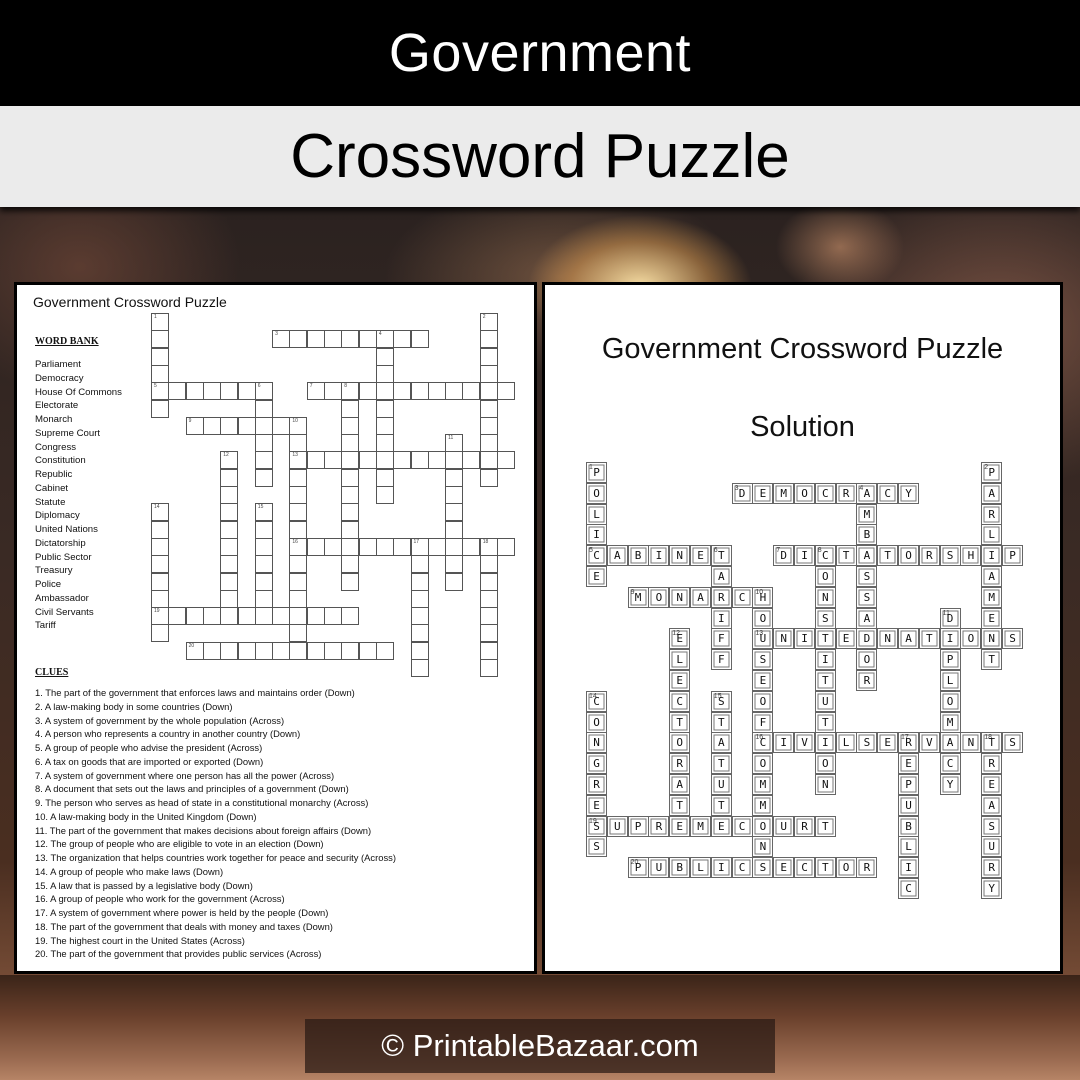 This screenshot has height=1080, width=1080. Describe the element at coordinates (350, 391) in the screenshot. I see `puzzle-cell: 8` at that location.